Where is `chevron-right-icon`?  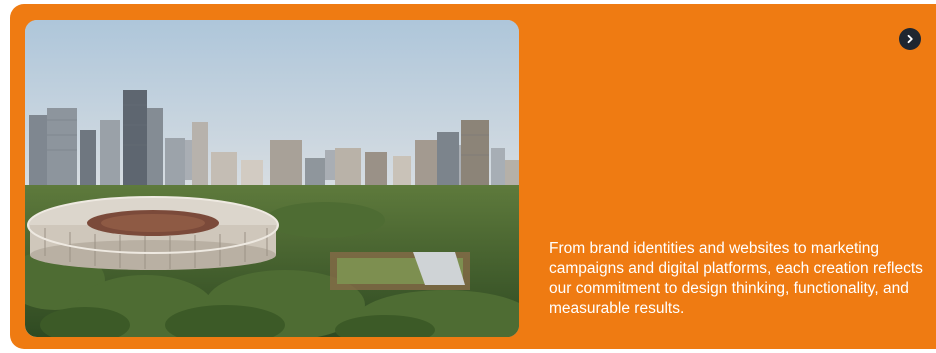 chevron-right-icon is located at coordinates (910, 39).